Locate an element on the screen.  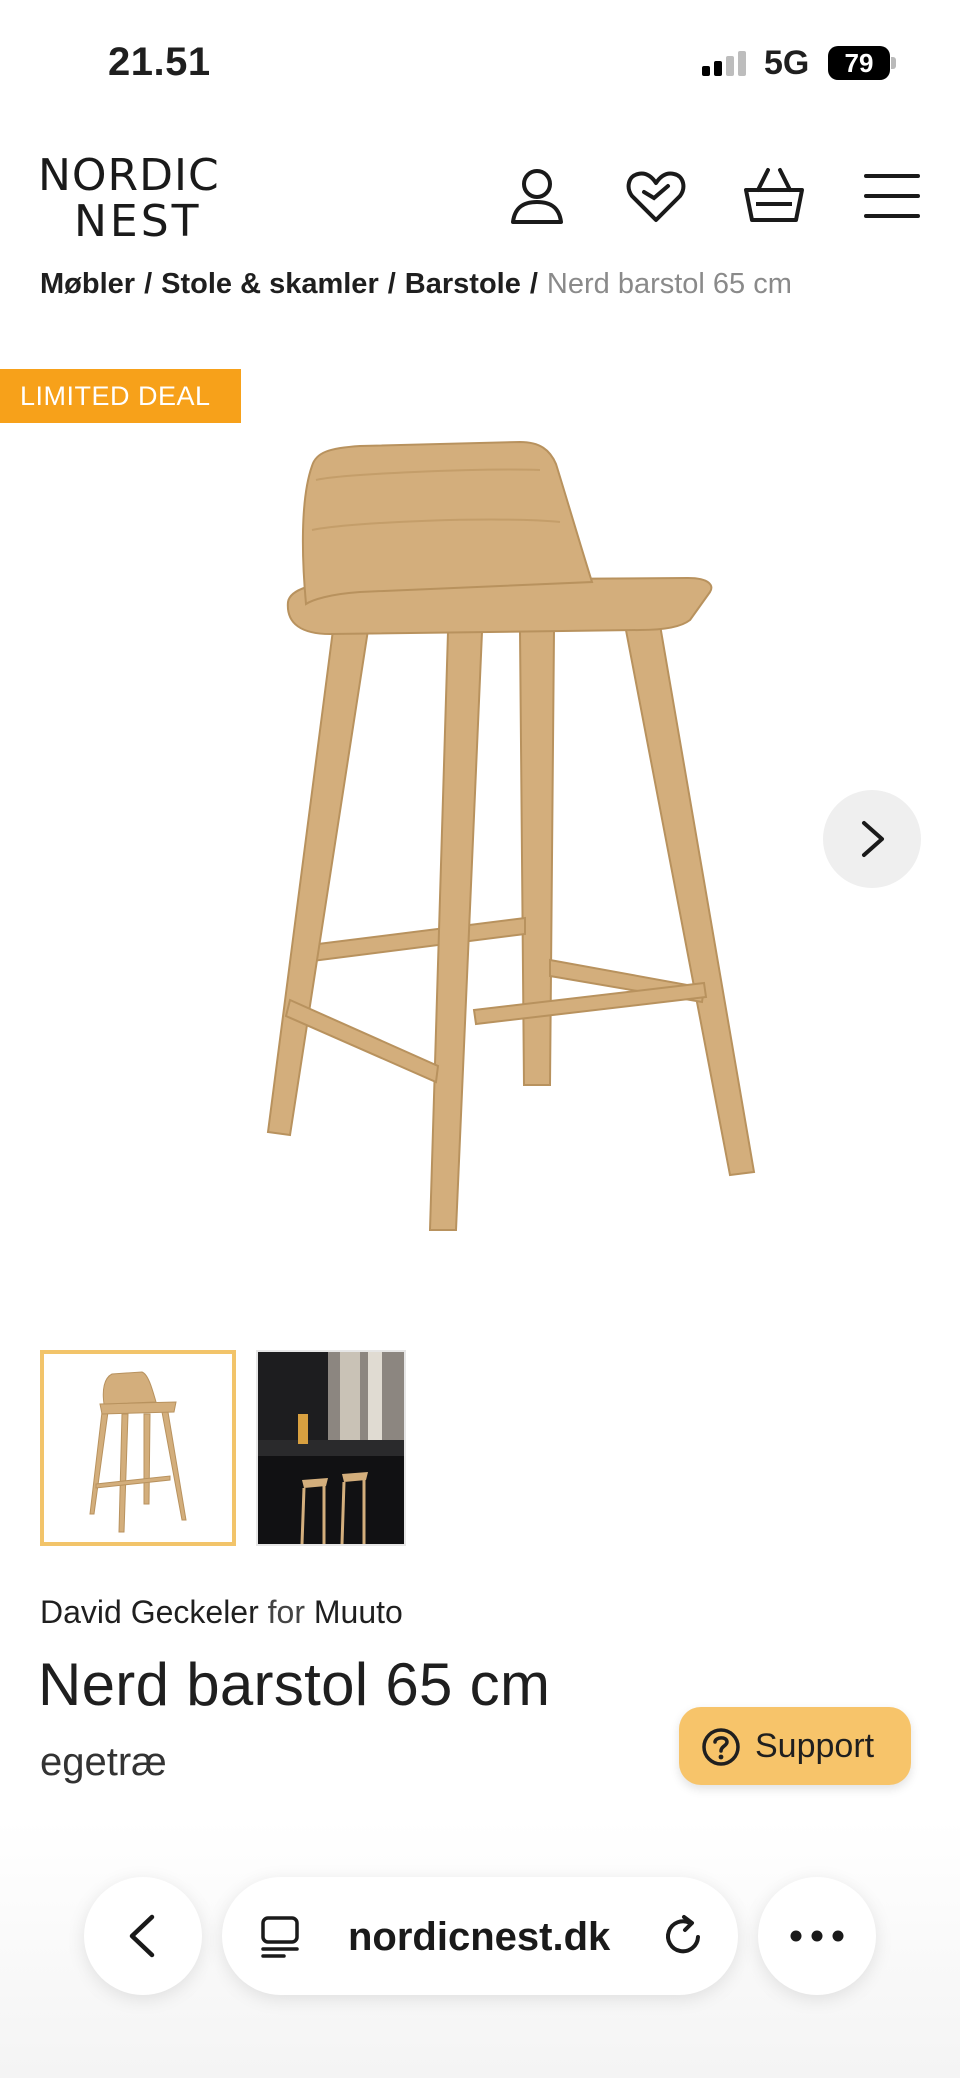
site-header: NORDIC NEST is located at coordinates (480, 200).